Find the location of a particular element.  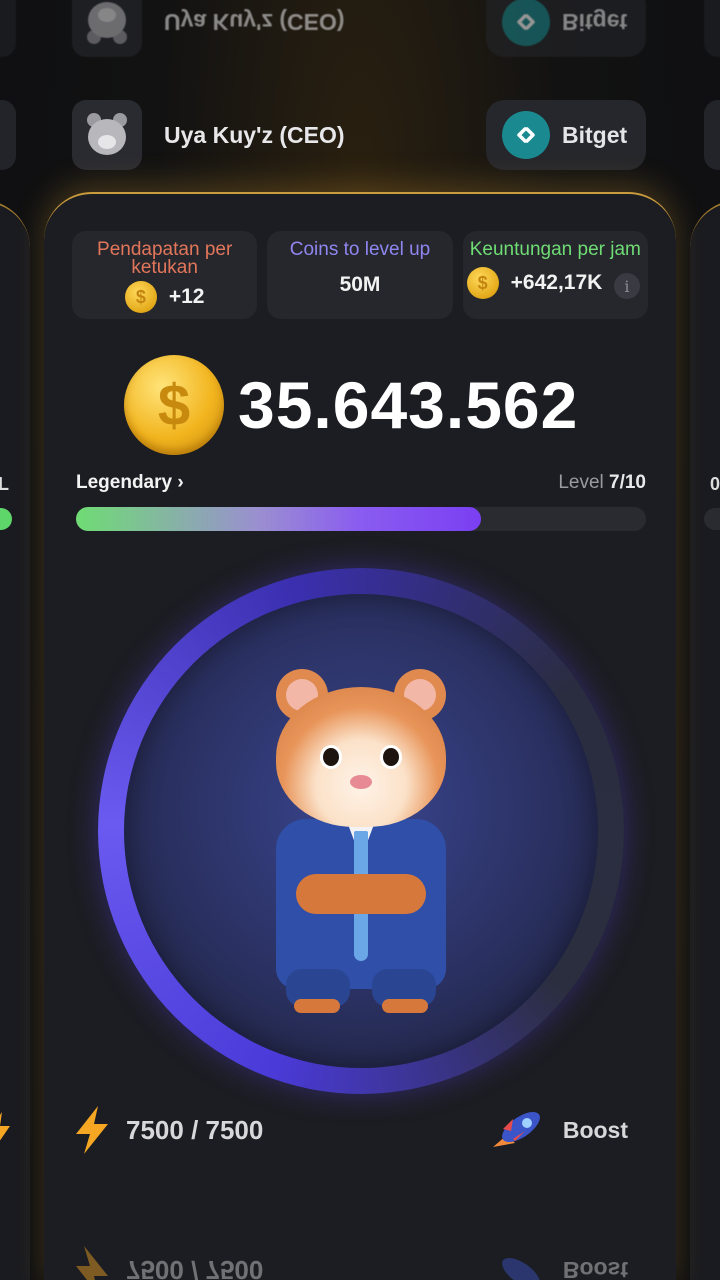

bottom-bar-reflection: 7500 / 7500 Boost is located at coordinates (360, 1260).